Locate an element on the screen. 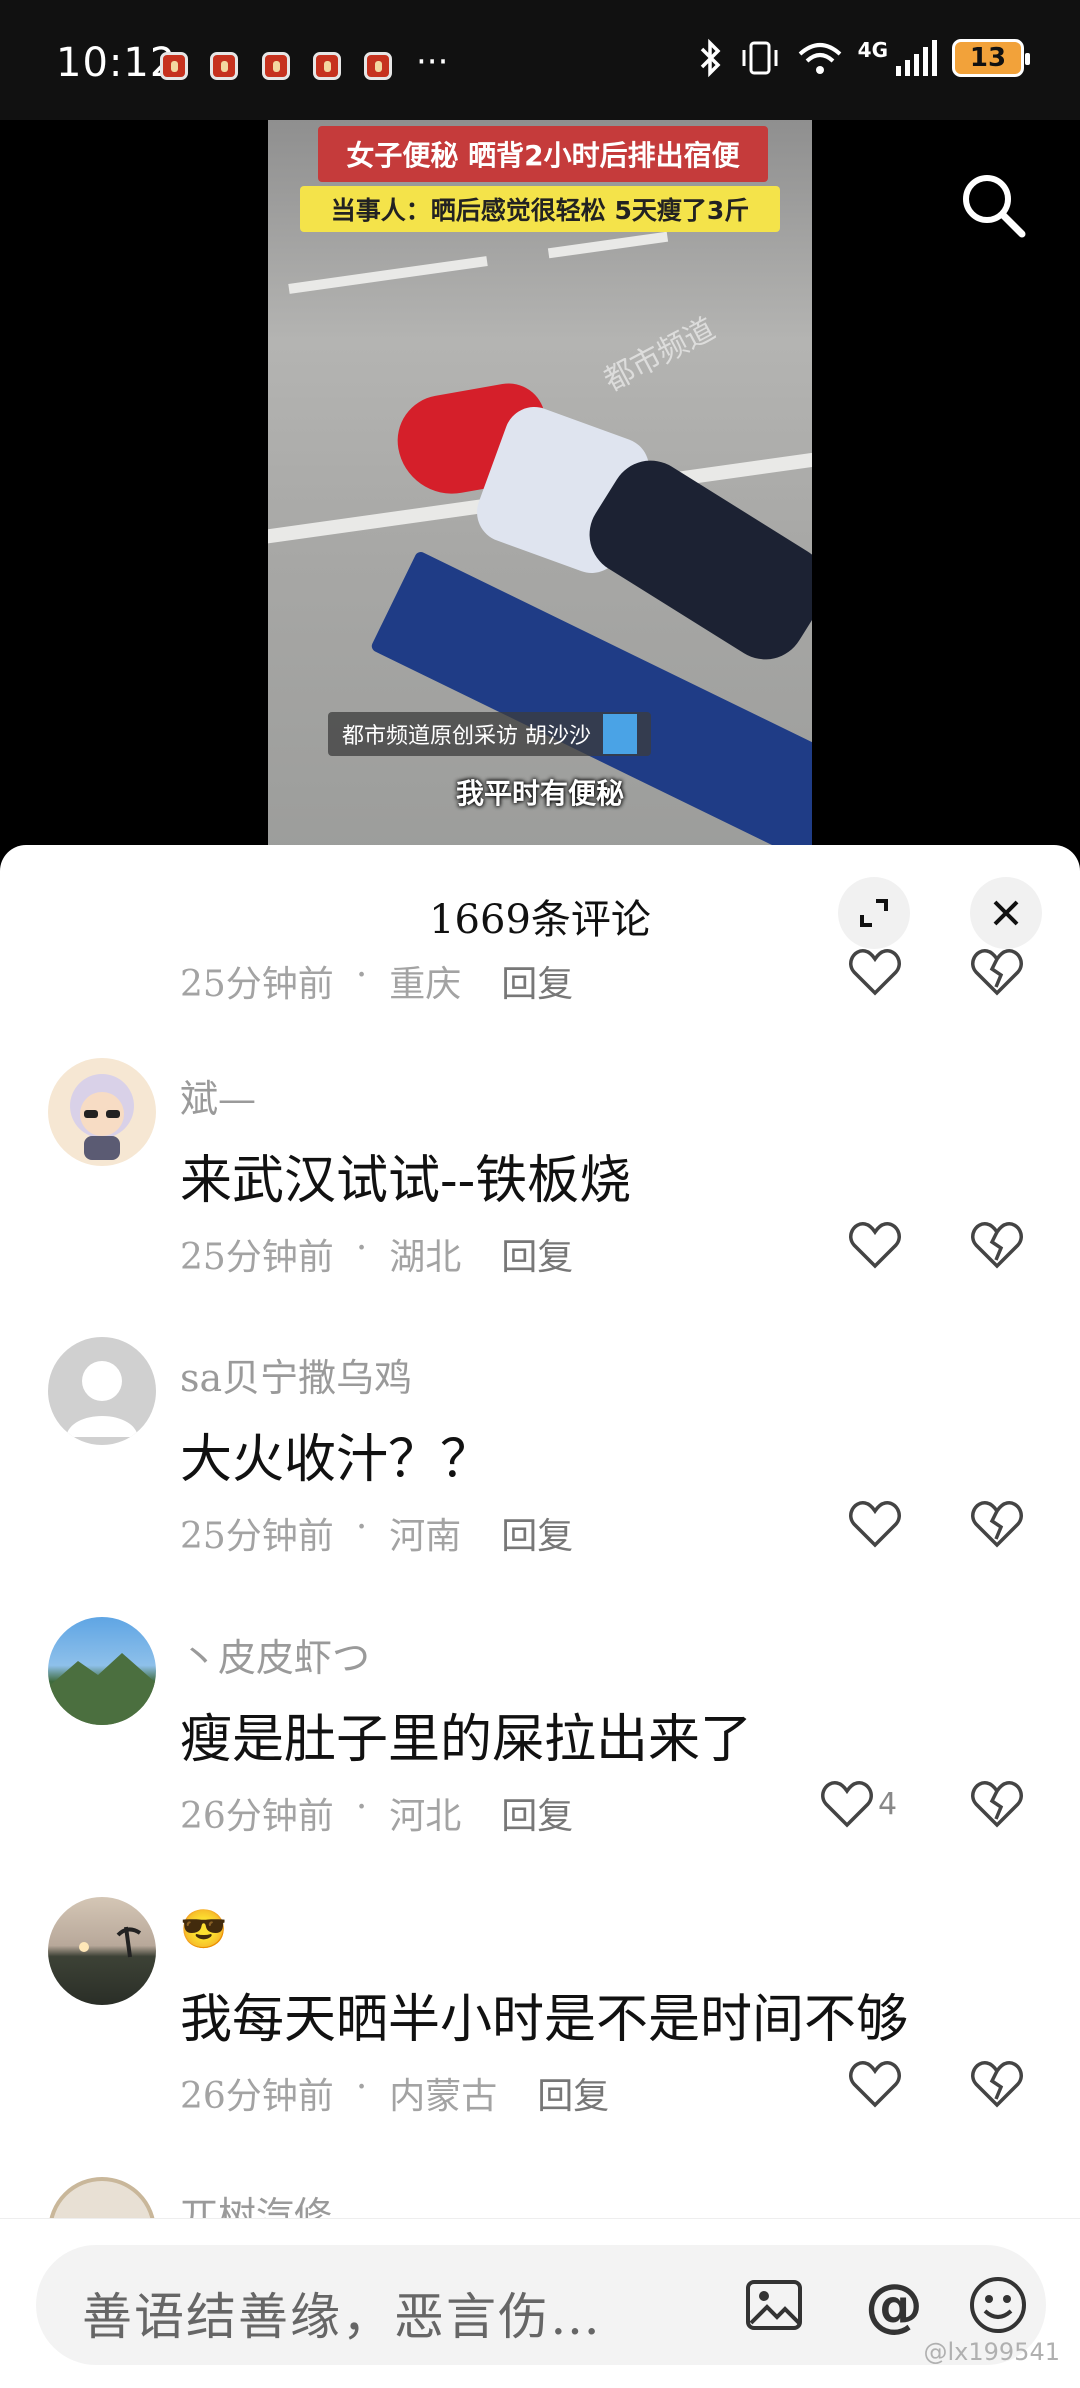 The height and width of the screenshot is (2388, 1080). video-credit: 都市频道原创采访 胡沙沙 is located at coordinates (489, 734).